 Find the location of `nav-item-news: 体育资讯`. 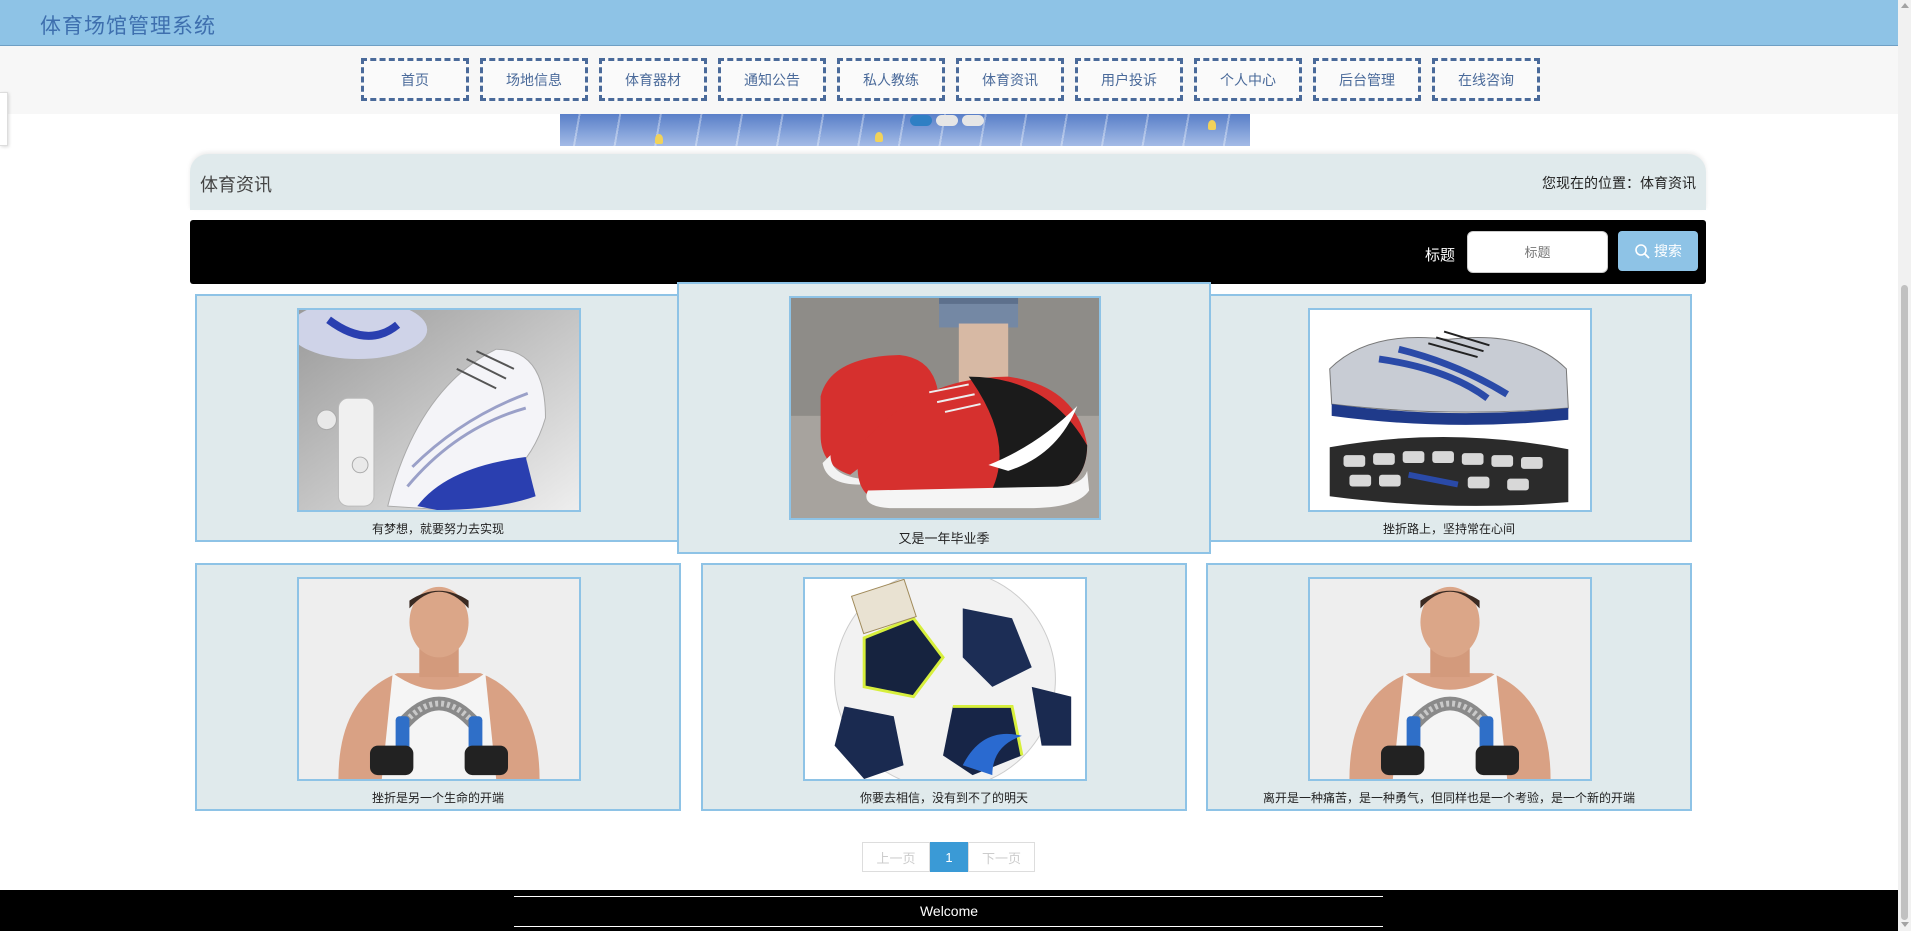

nav-item-news: 体育资讯 is located at coordinates (1010, 79).